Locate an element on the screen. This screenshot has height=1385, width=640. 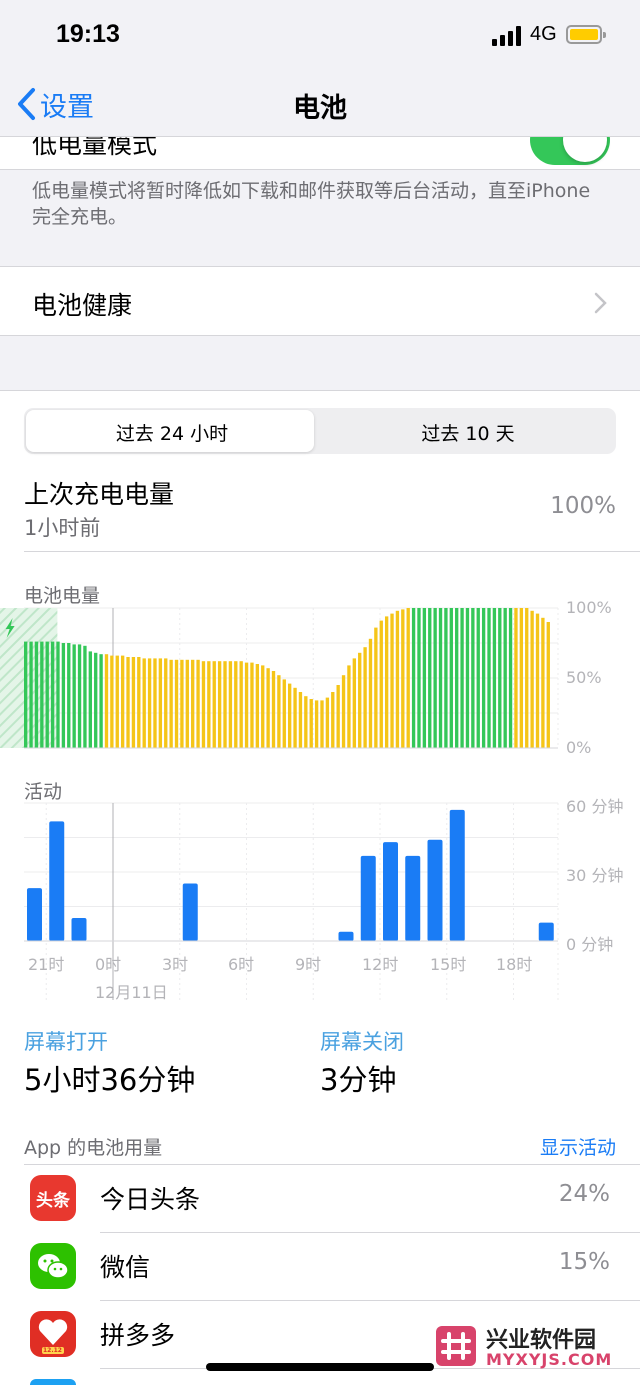
time-range-segmented-control: 过去 24 小时 过去 10 天 is located at coordinates (320, 431).